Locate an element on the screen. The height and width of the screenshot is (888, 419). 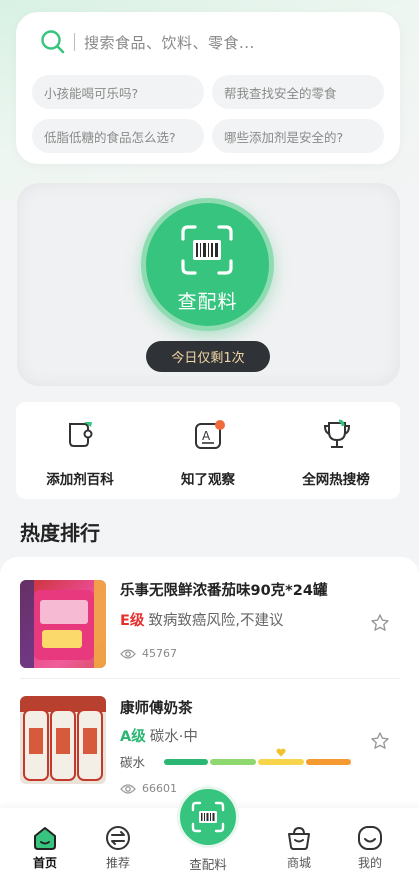
nav-recommend: 推荐 is located at coordinates (118, 848).